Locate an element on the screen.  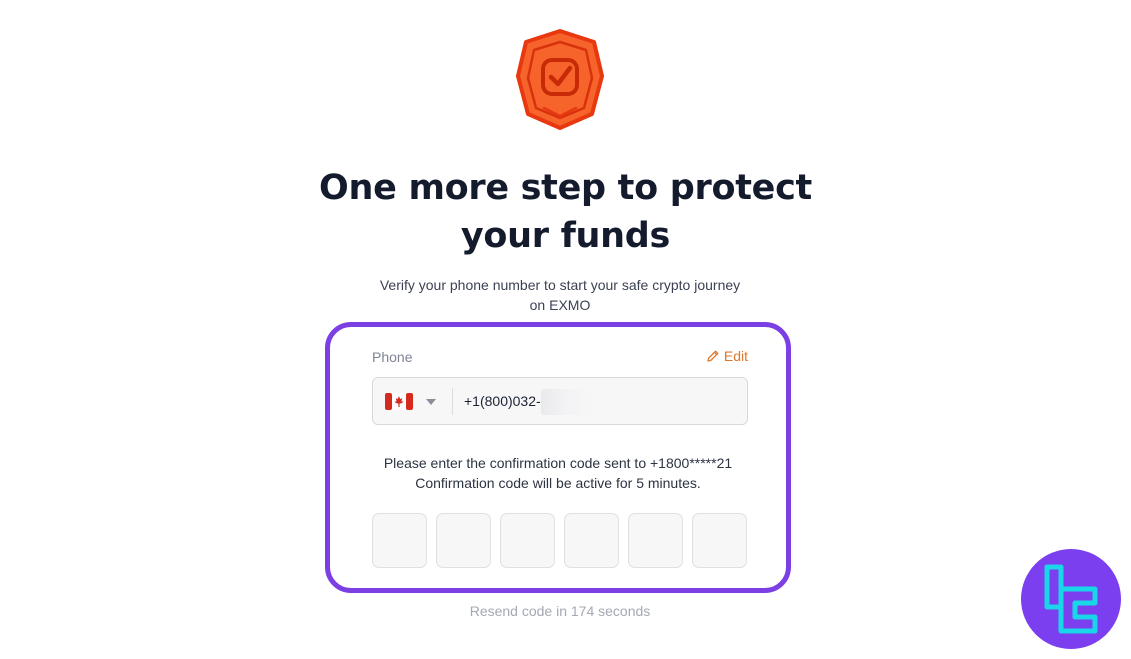
canada-flag-icon is located at coordinates (399, 401).